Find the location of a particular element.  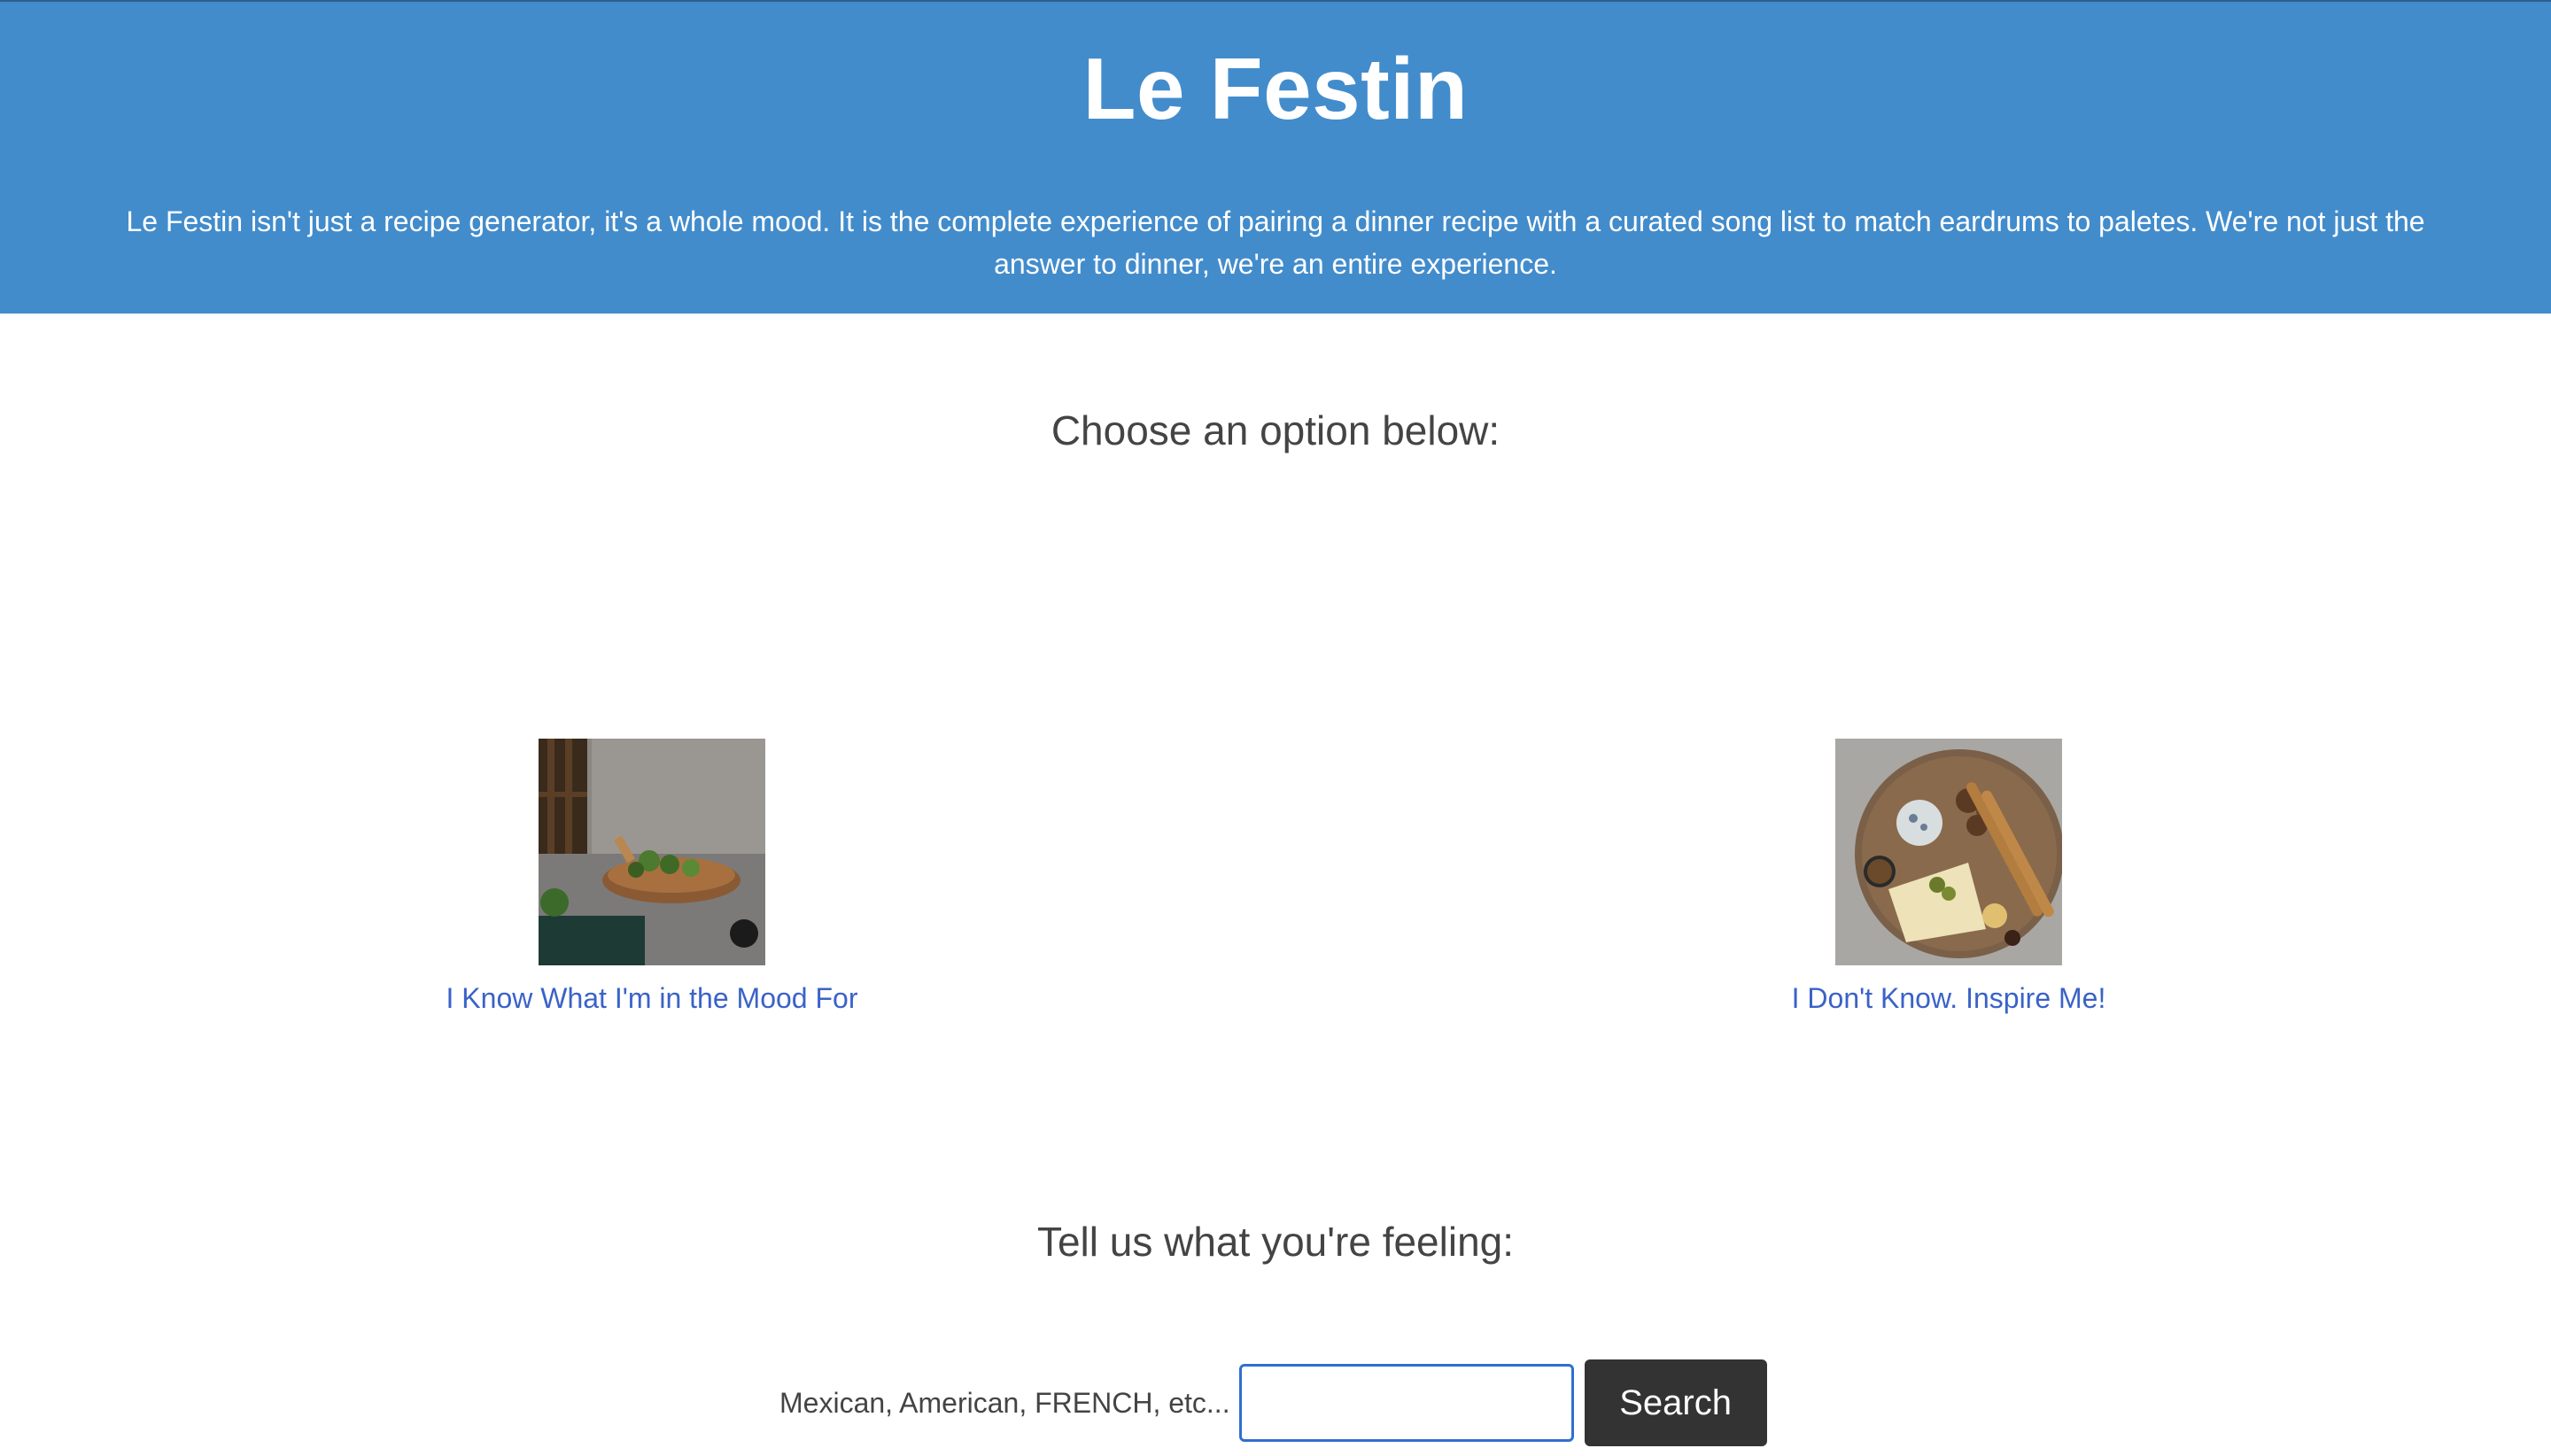

search-button: Search is located at coordinates (1675, 1402).